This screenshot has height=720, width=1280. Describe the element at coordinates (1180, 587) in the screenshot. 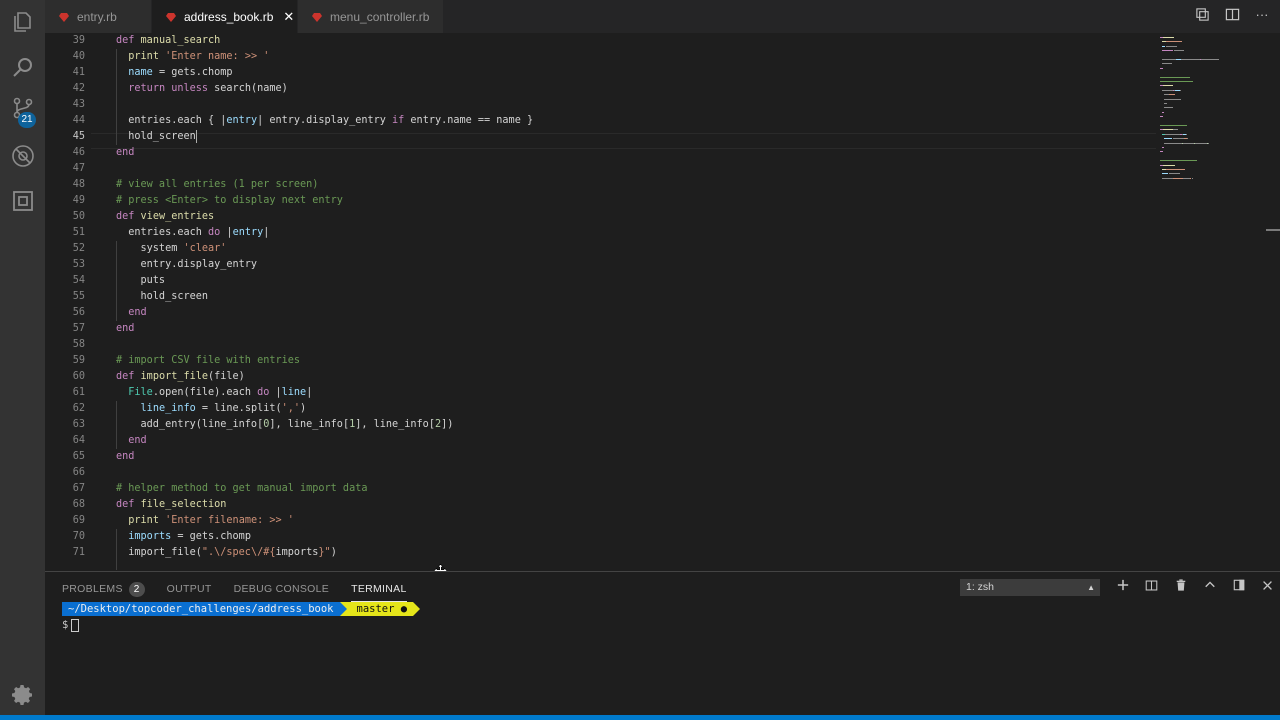

I see `trash-icon` at that location.